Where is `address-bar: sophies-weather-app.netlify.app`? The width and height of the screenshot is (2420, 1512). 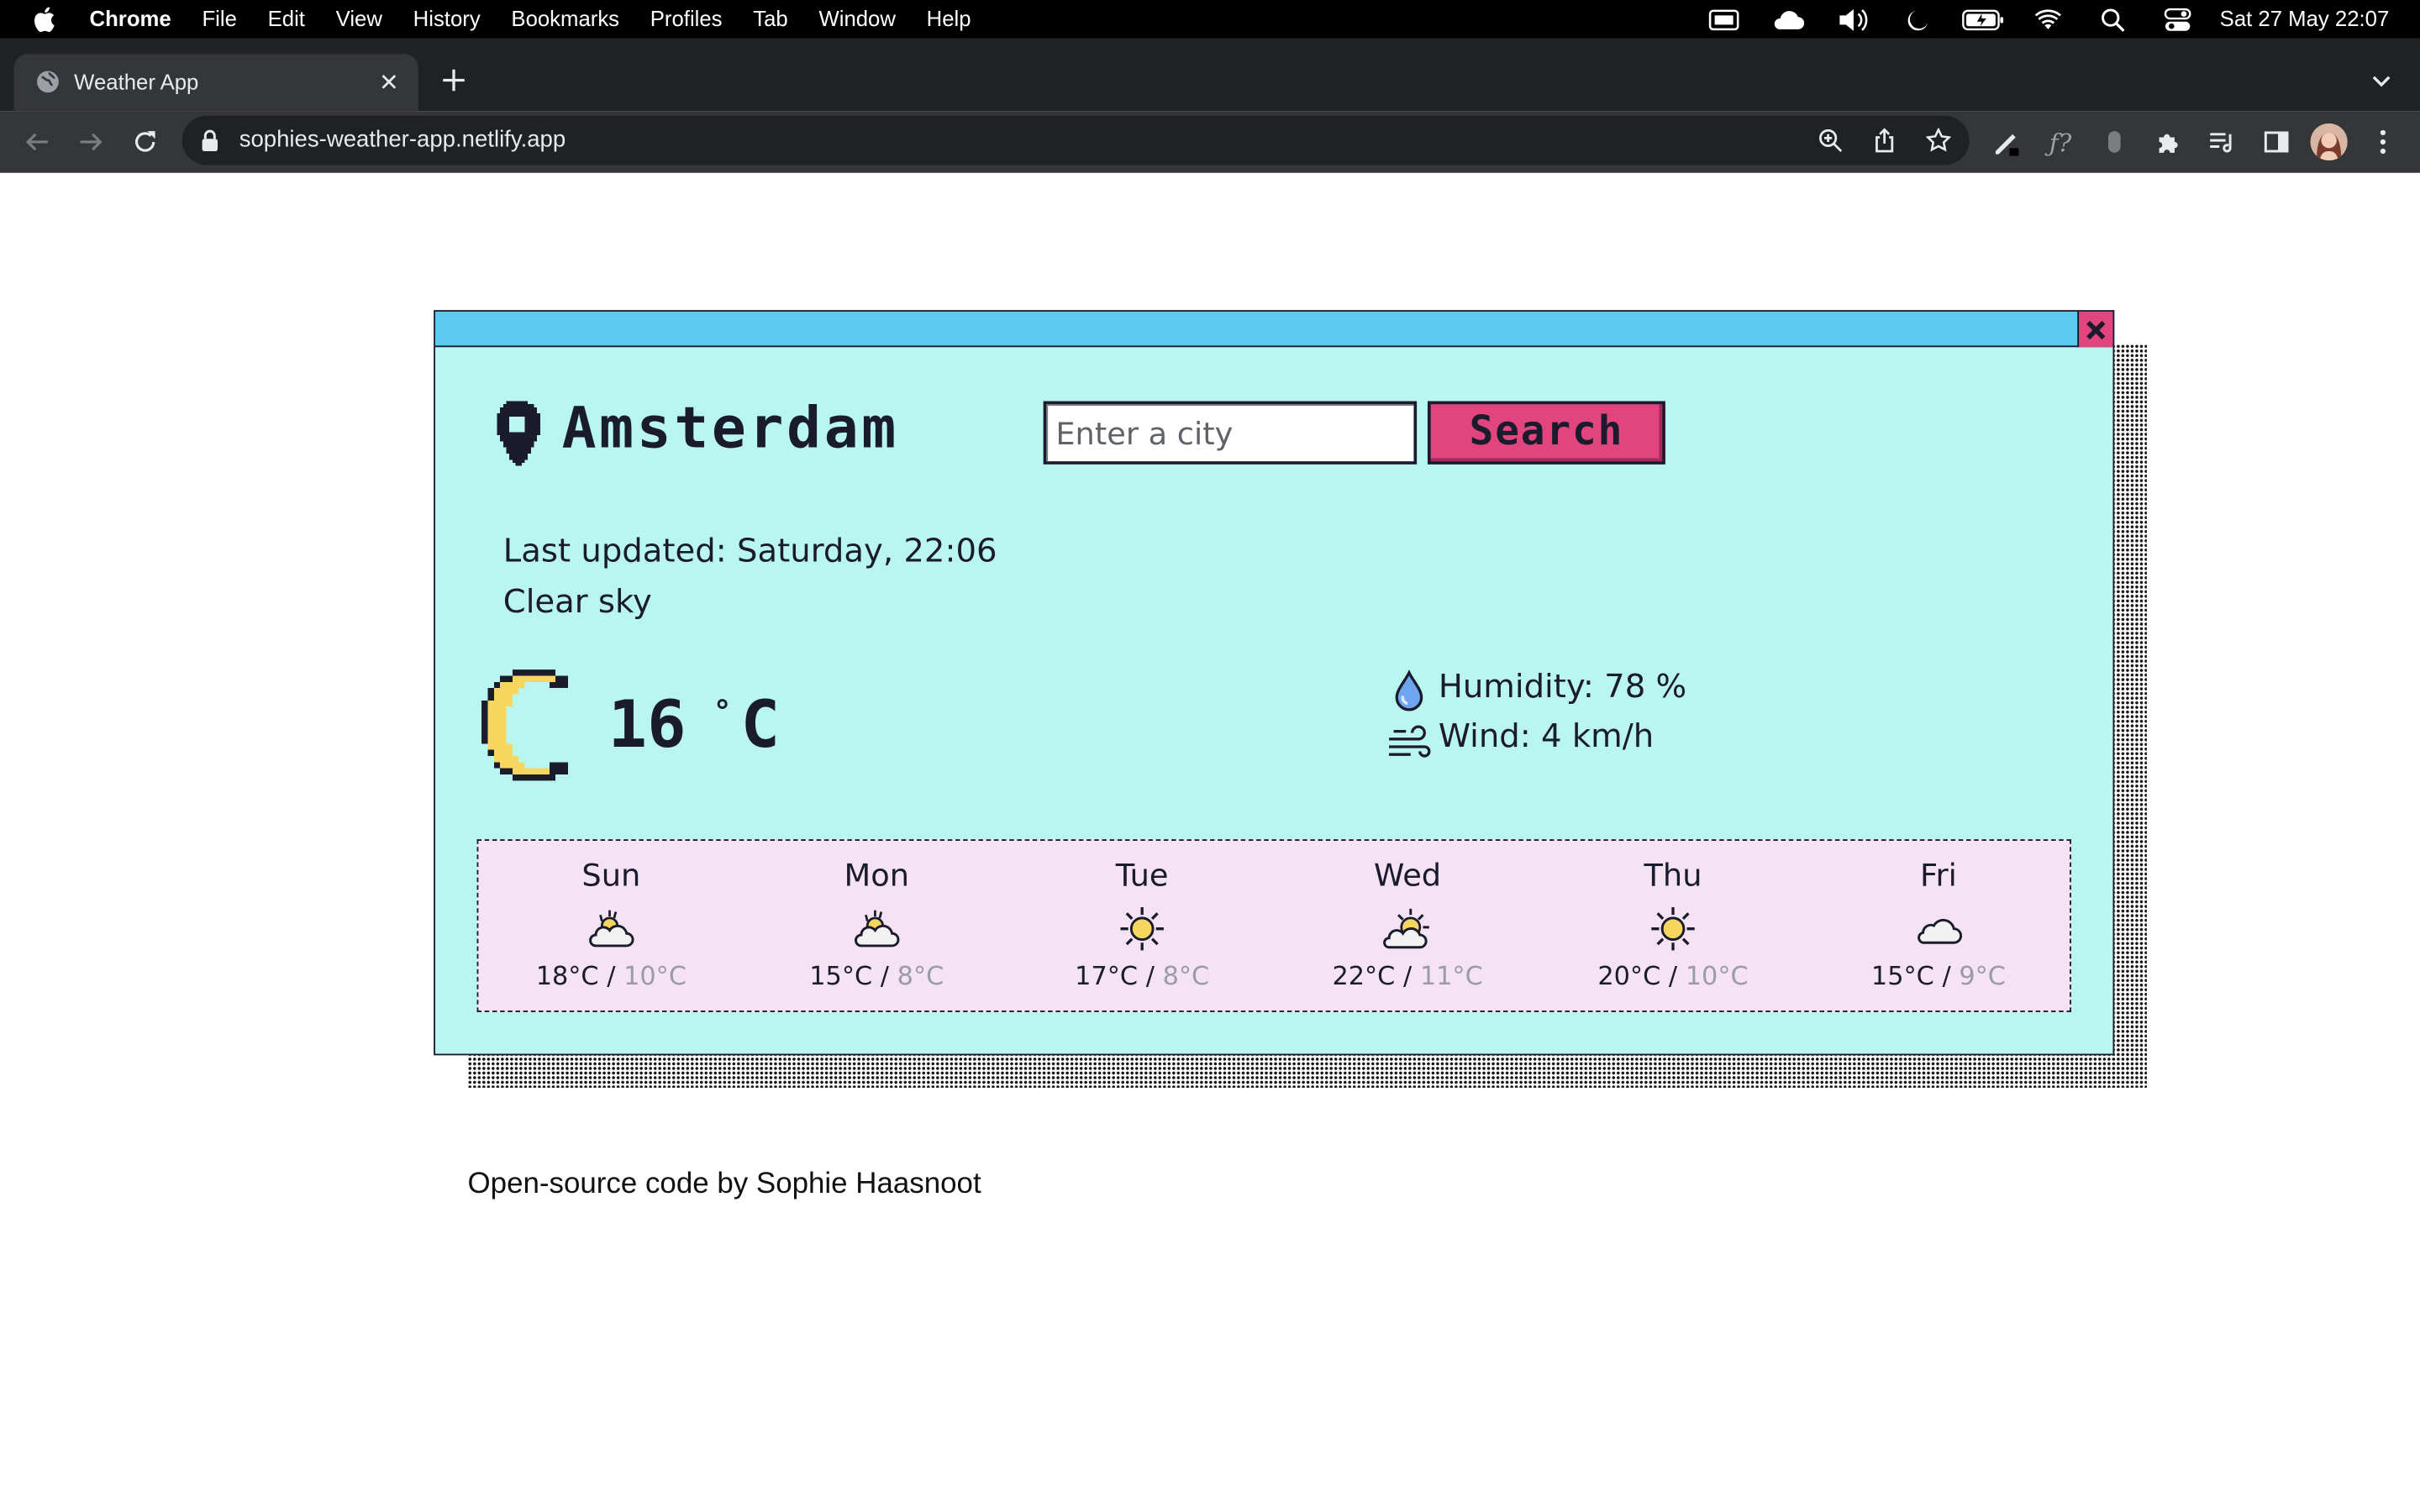 address-bar: sophies-weather-app.netlify.app is located at coordinates (1076, 140).